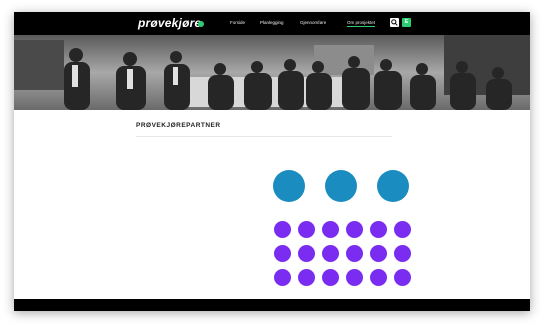 The image size is (547, 326). Describe the element at coordinates (406, 22) in the screenshot. I see `language-button: E` at that location.